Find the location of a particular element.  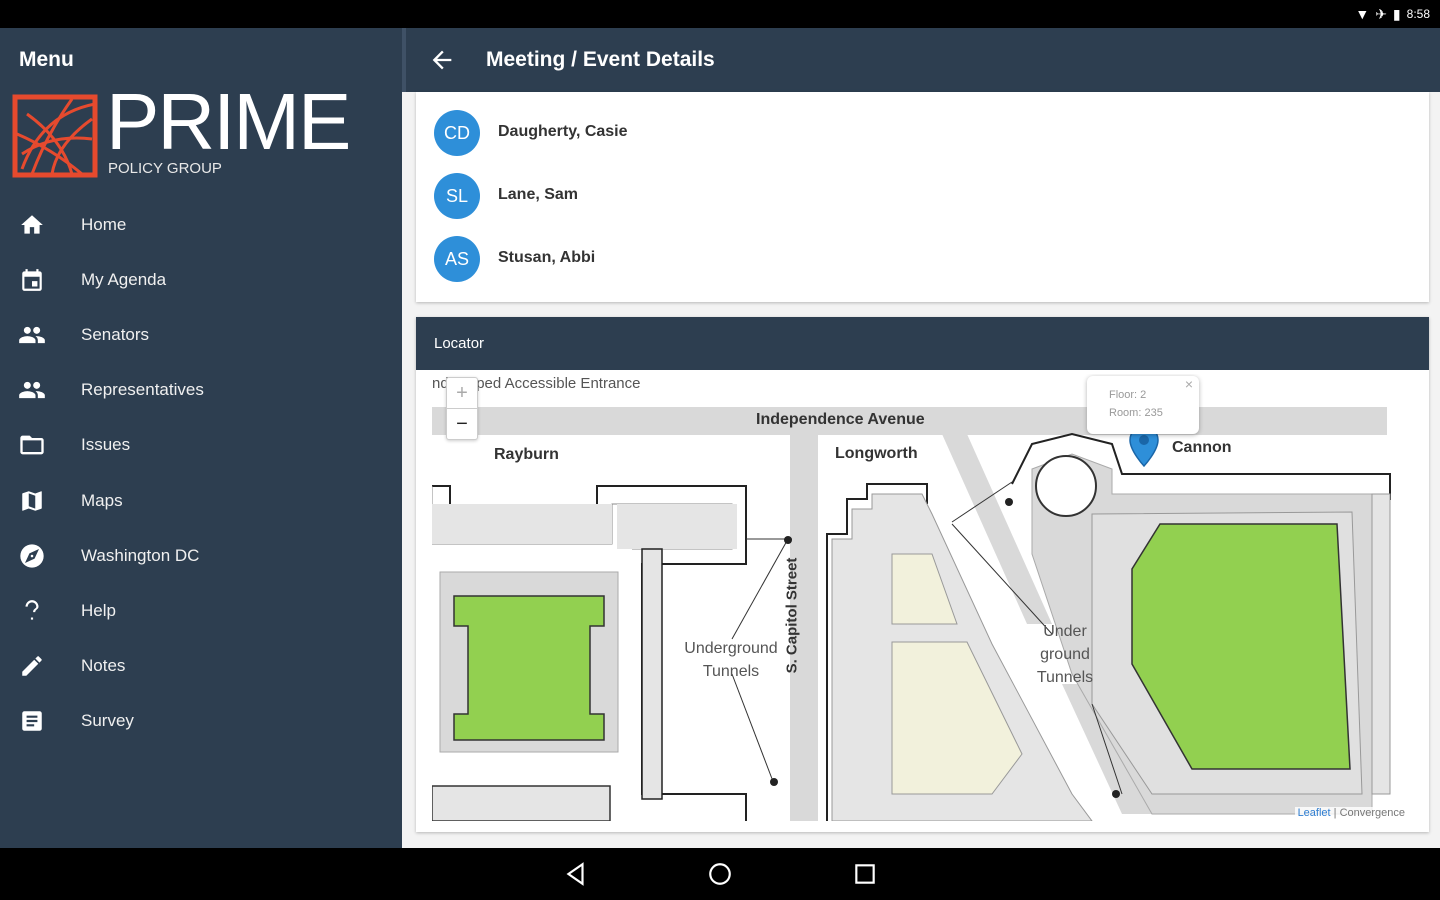

tunnel-word: ground is located at coordinates (1065, 654).